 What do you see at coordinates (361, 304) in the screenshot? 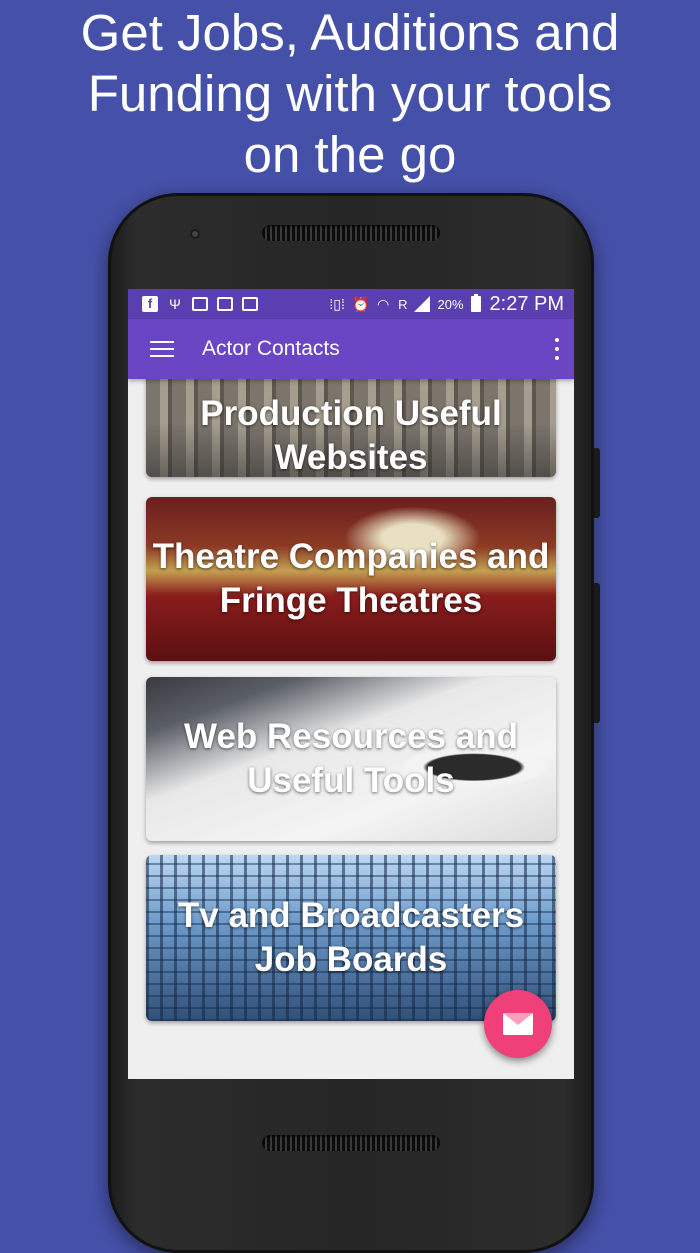
I see `alarm-icon: ⏰` at bounding box center [361, 304].